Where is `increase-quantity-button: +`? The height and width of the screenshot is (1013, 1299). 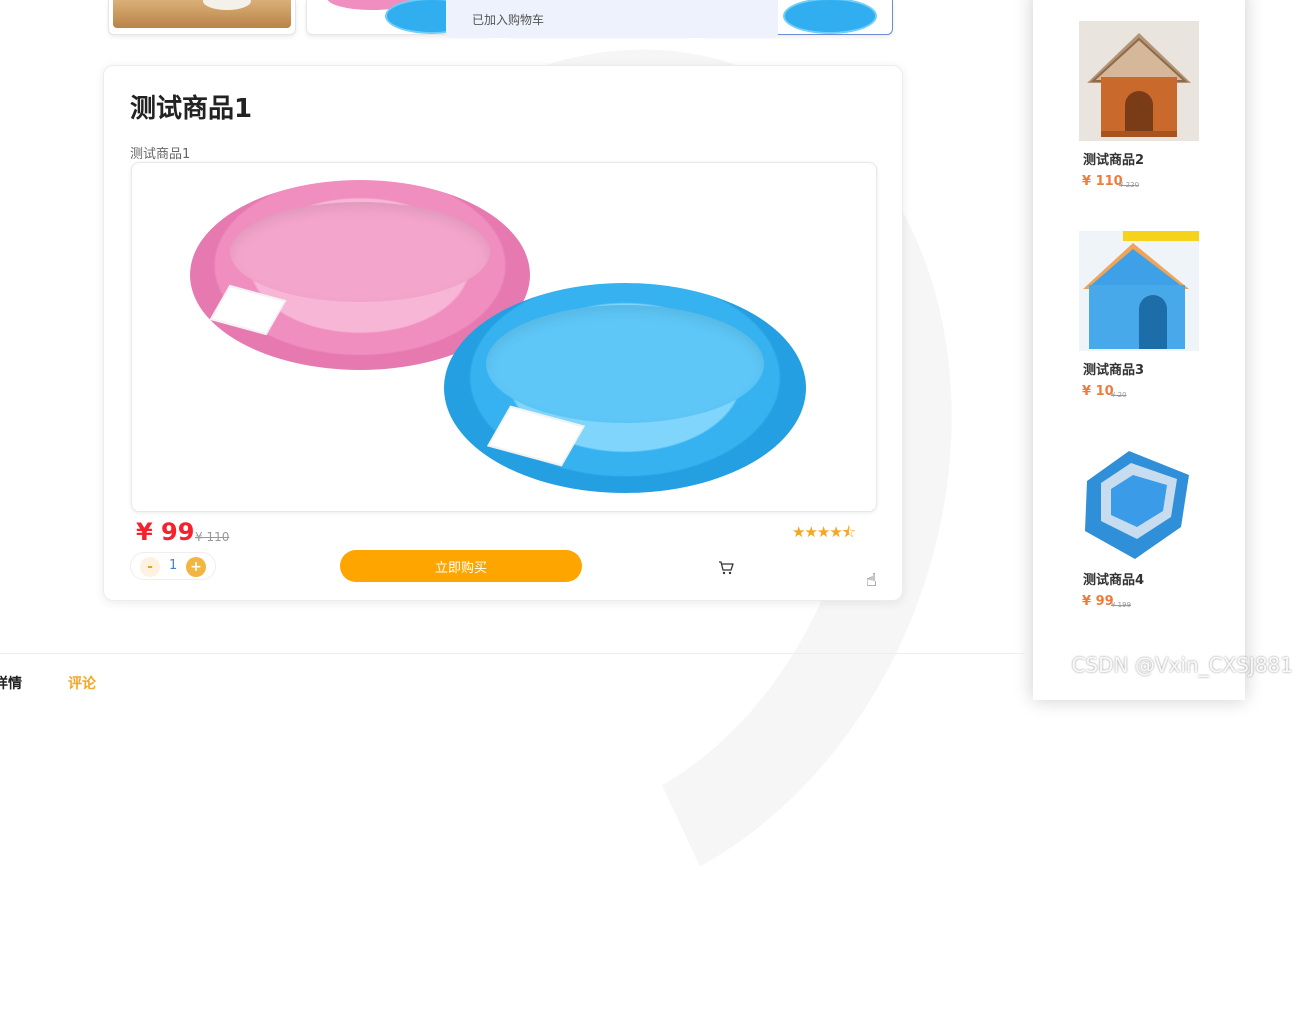
increase-quantity-button: + is located at coordinates (196, 567).